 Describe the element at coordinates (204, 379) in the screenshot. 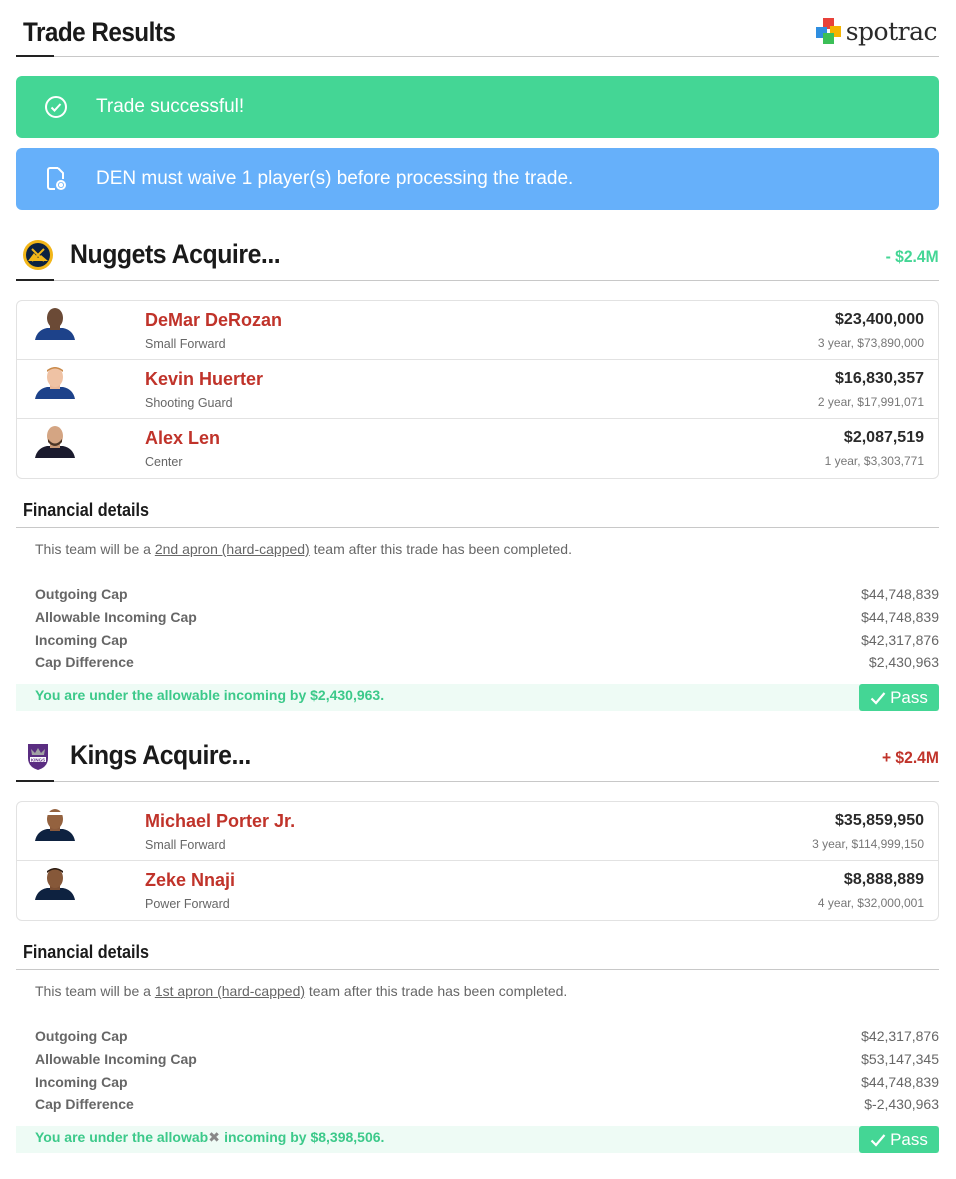

I see `player-name: Kevin Huerter` at that location.